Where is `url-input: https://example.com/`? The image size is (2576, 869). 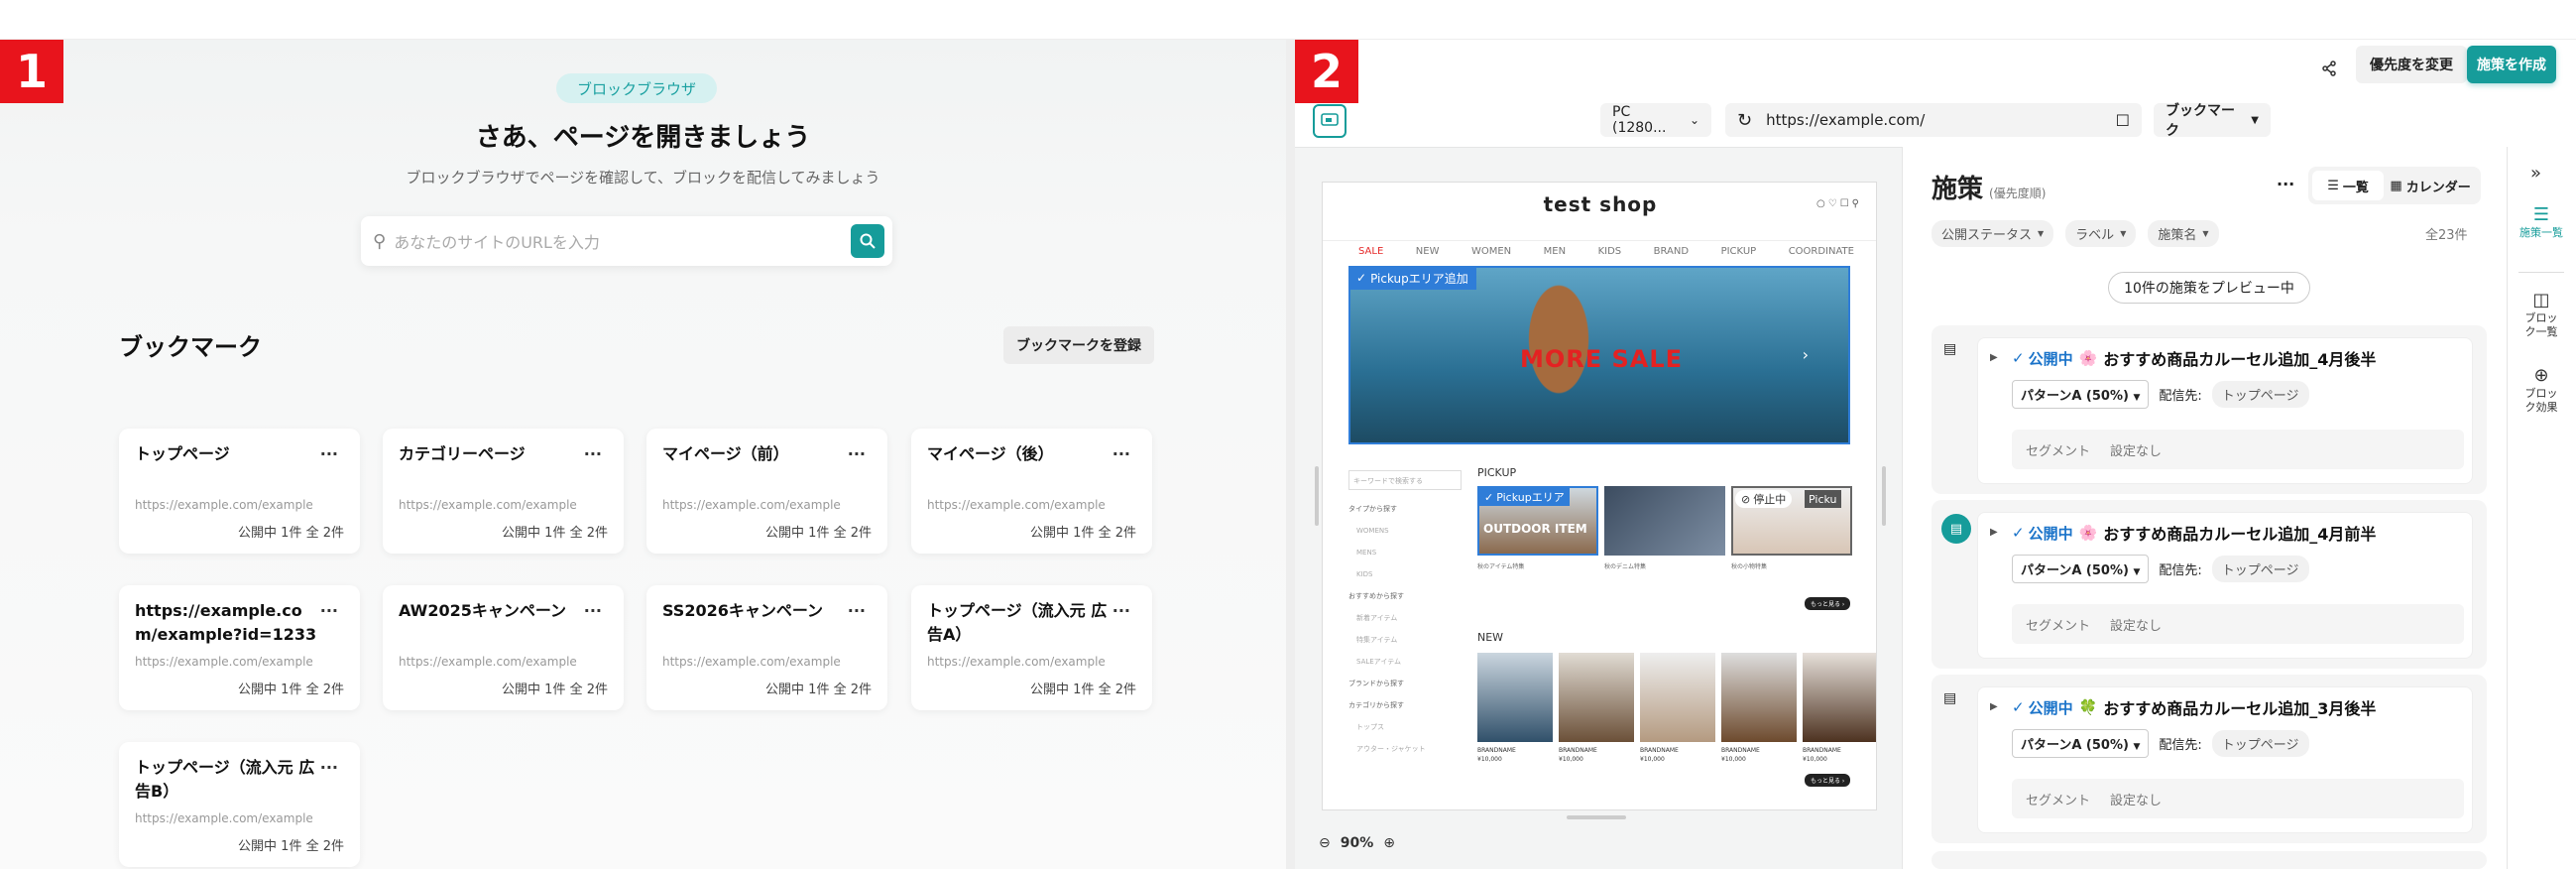
url-input: https://example.com/ is located at coordinates (1941, 120).